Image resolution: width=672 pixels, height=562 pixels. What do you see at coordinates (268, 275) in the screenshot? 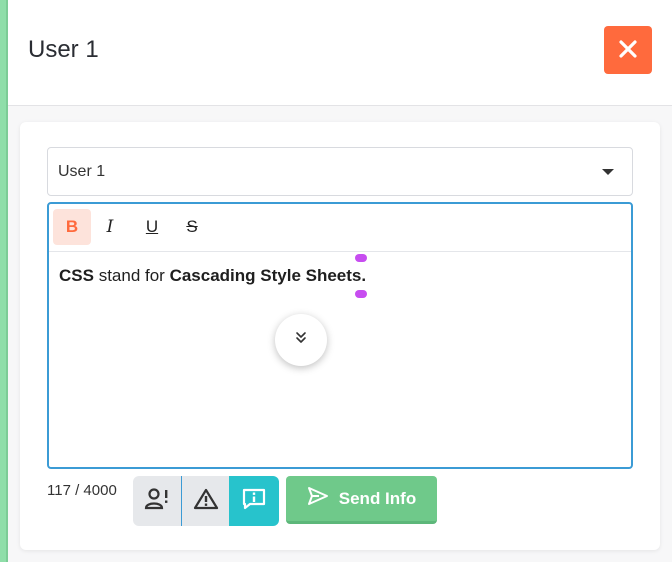
I see `content-bold-2: Cascading Style Sheets.` at bounding box center [268, 275].